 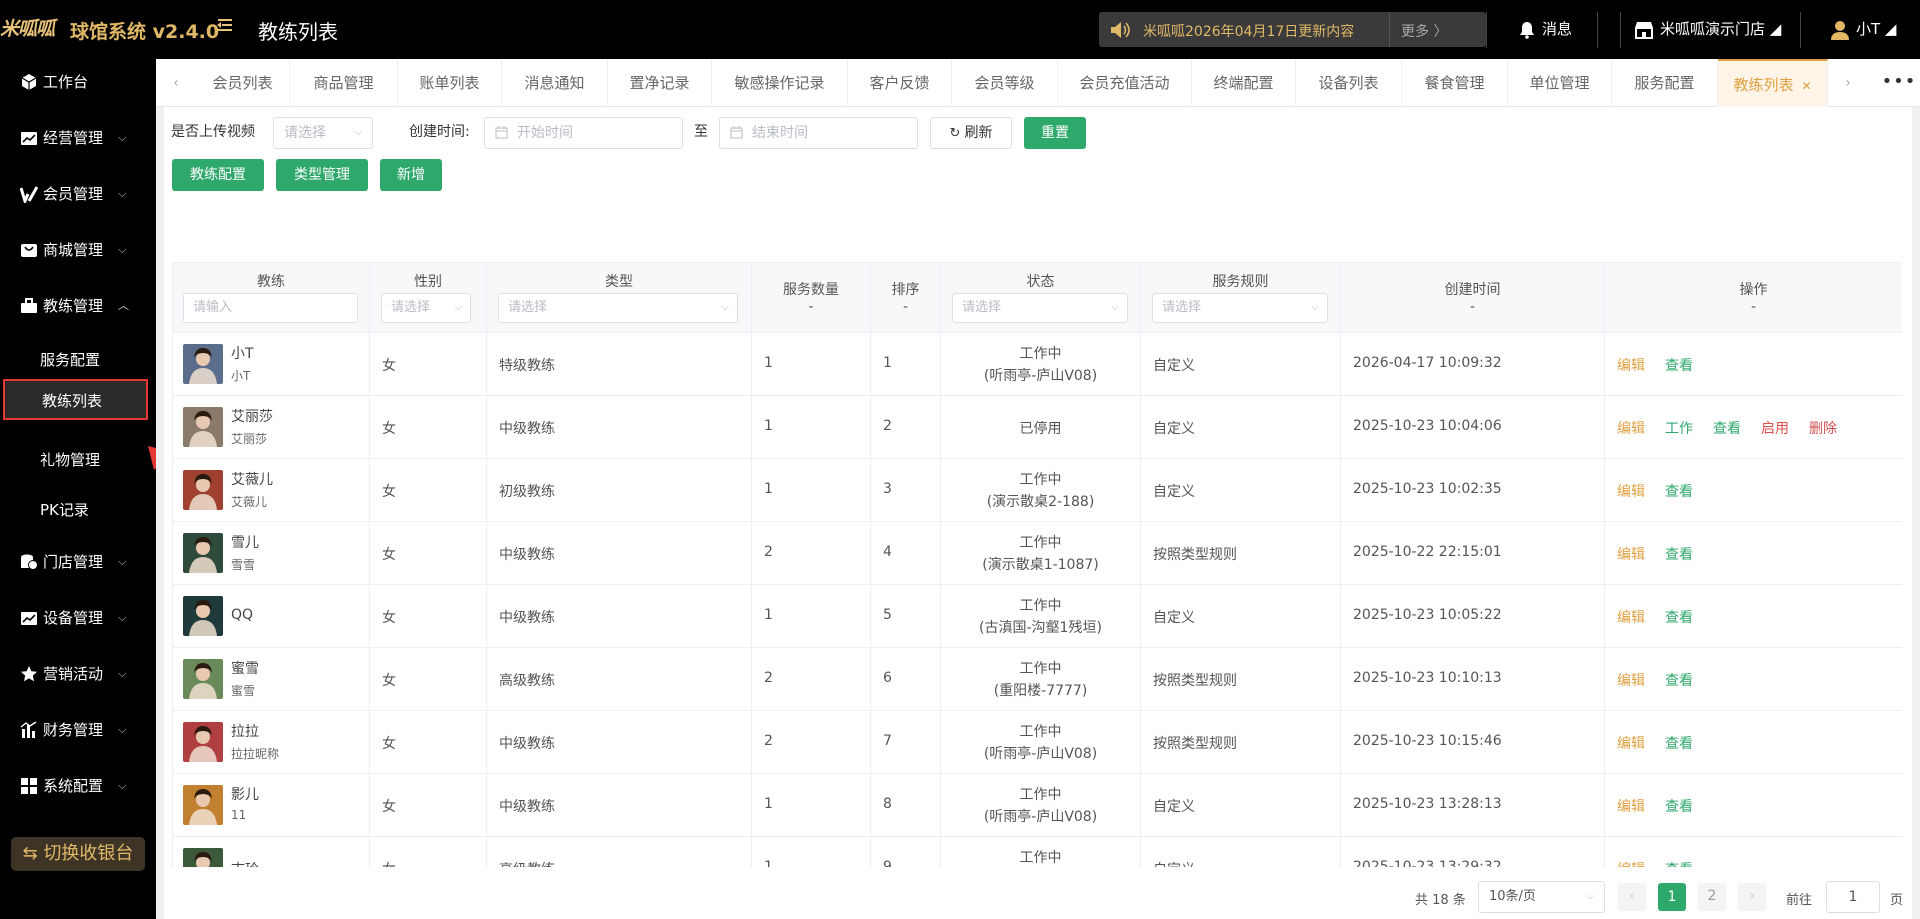 What do you see at coordinates (78, 562) in the screenshot?
I see `sidebar-item-store: 门店管理 ⌵` at bounding box center [78, 562].